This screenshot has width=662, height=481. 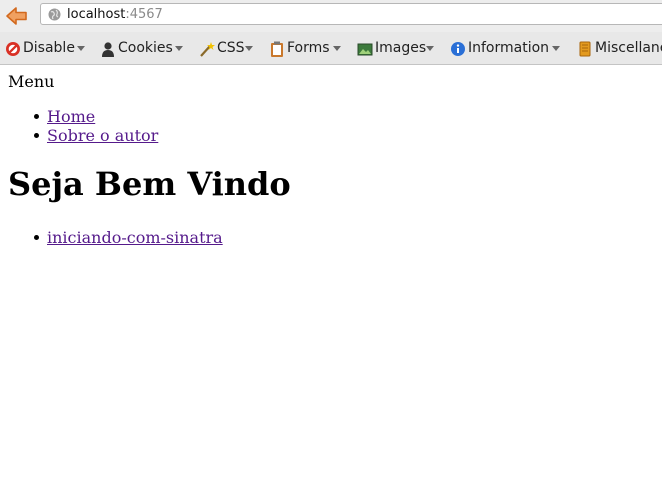 What do you see at coordinates (31, 81) in the screenshot?
I see `menu-label: Menu` at bounding box center [31, 81].